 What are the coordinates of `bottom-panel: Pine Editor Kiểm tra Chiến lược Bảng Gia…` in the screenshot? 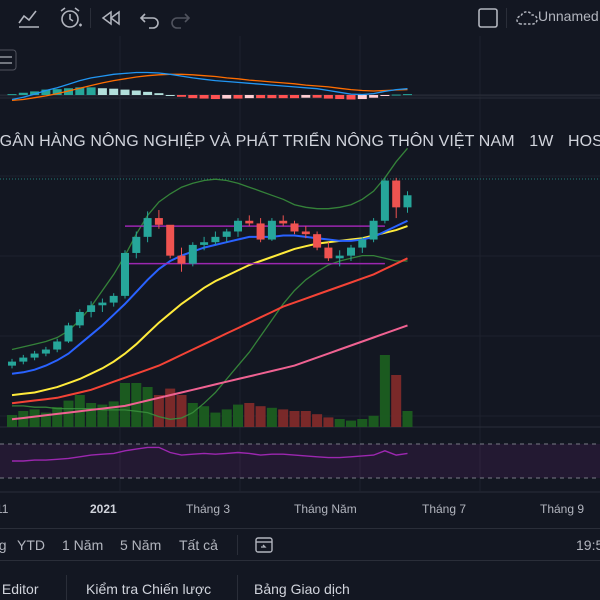 It's located at (300, 580).